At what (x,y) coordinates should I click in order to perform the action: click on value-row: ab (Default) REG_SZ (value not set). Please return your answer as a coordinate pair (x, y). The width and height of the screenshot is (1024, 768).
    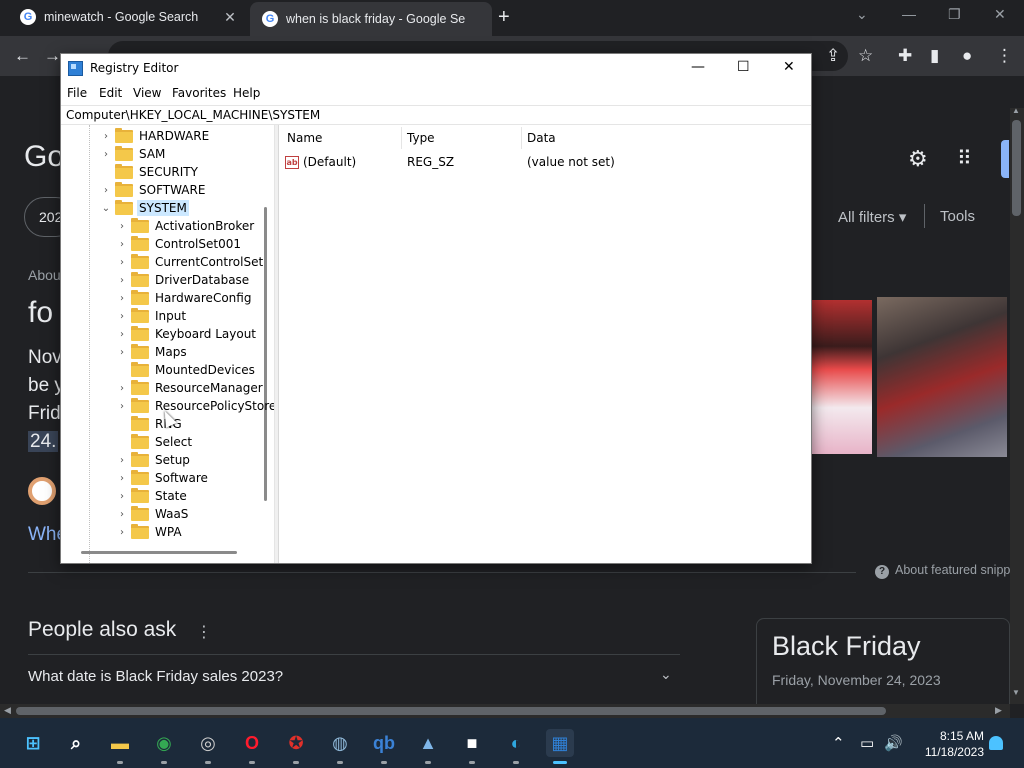
    Looking at the image, I should click on (450, 162).